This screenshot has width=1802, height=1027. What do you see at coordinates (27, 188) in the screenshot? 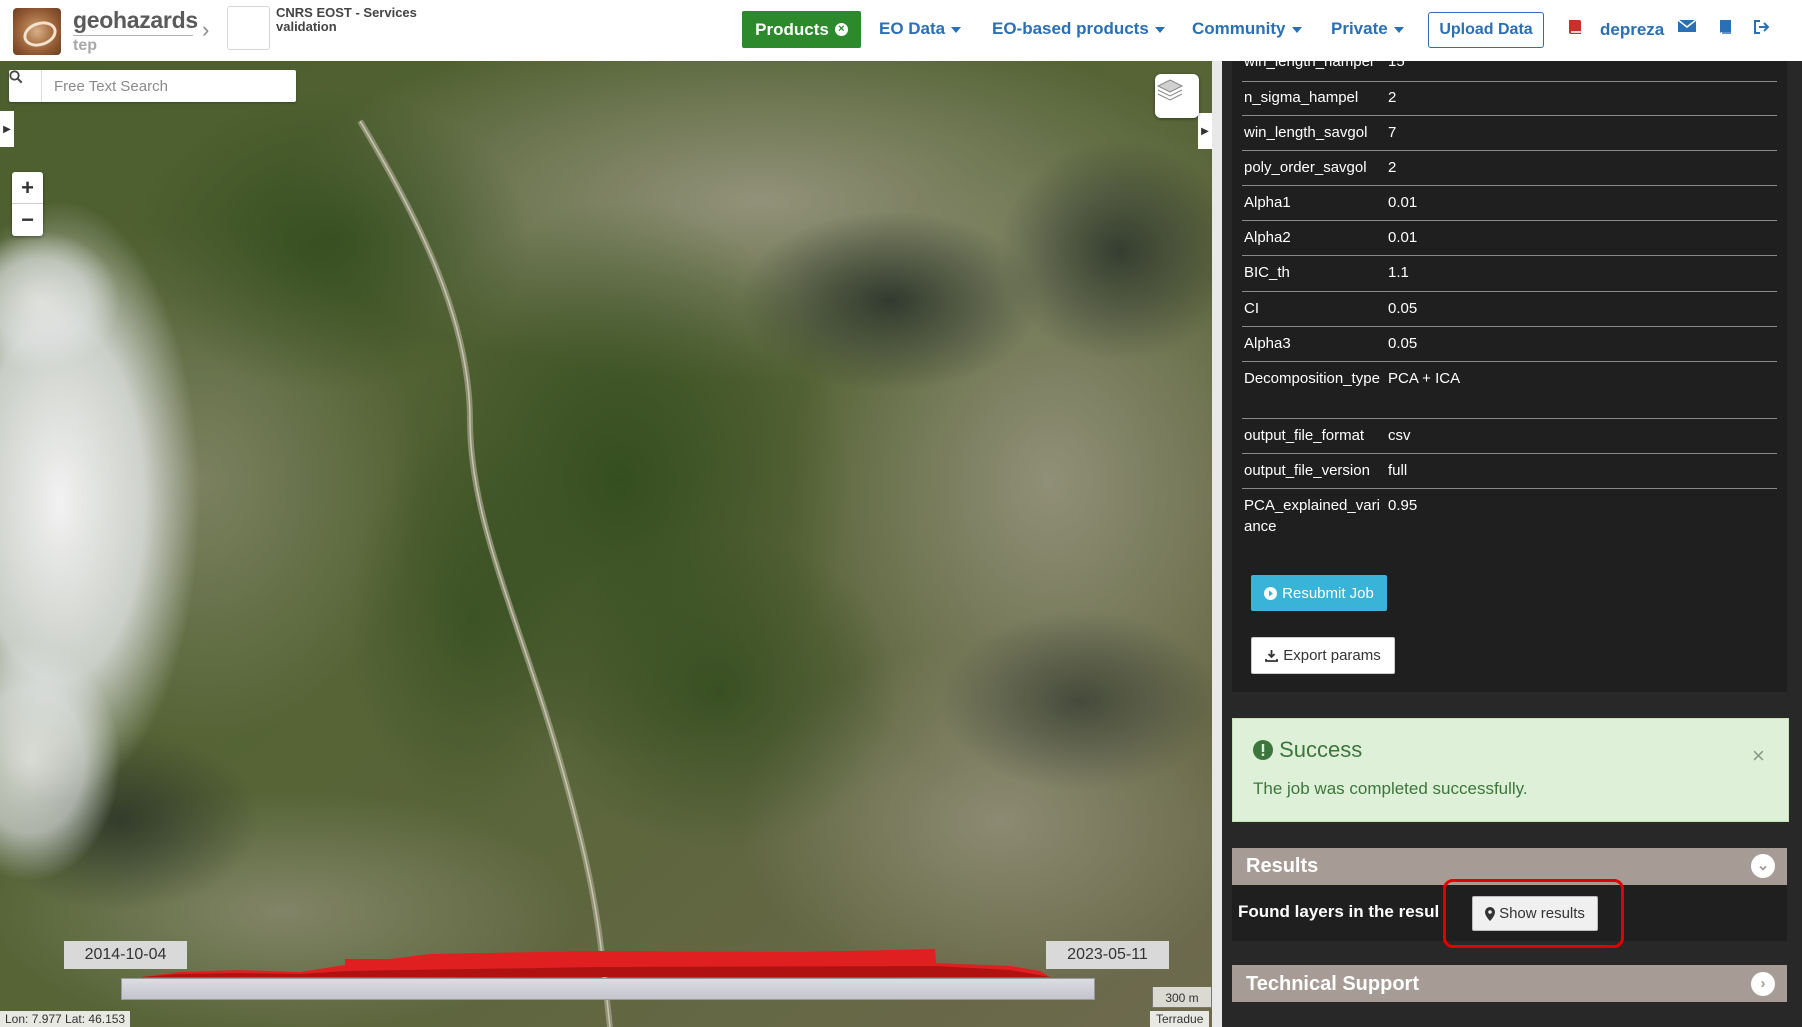
I see `zoom-in-button: +` at bounding box center [27, 188].